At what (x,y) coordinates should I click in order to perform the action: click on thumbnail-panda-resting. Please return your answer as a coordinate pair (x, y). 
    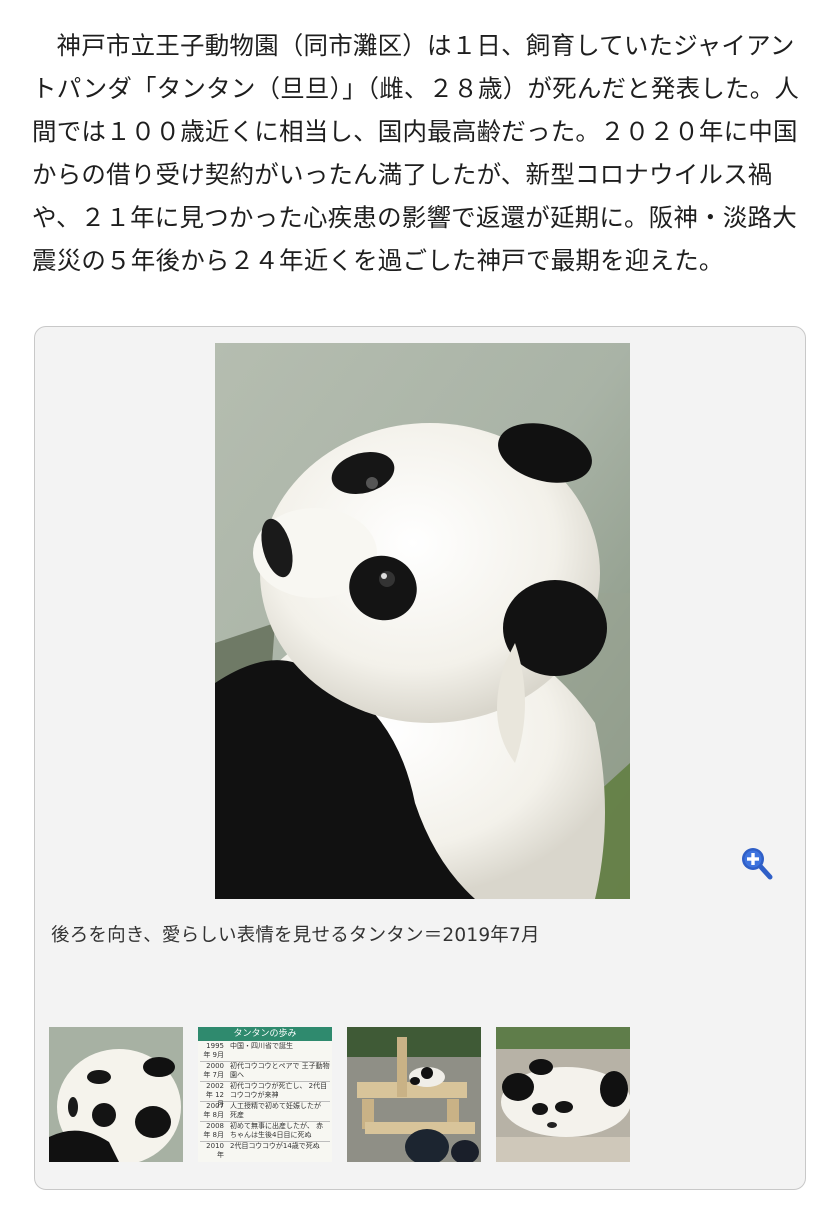
    Looking at the image, I should click on (563, 1094).